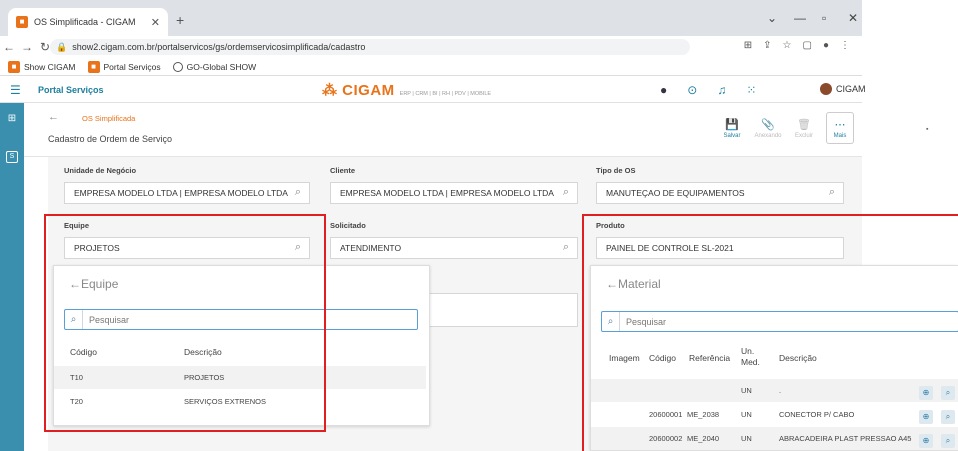 This screenshot has width=958, height=451. What do you see at coordinates (927, 129) in the screenshot?
I see `side-widget-icon: ▪` at bounding box center [927, 129].